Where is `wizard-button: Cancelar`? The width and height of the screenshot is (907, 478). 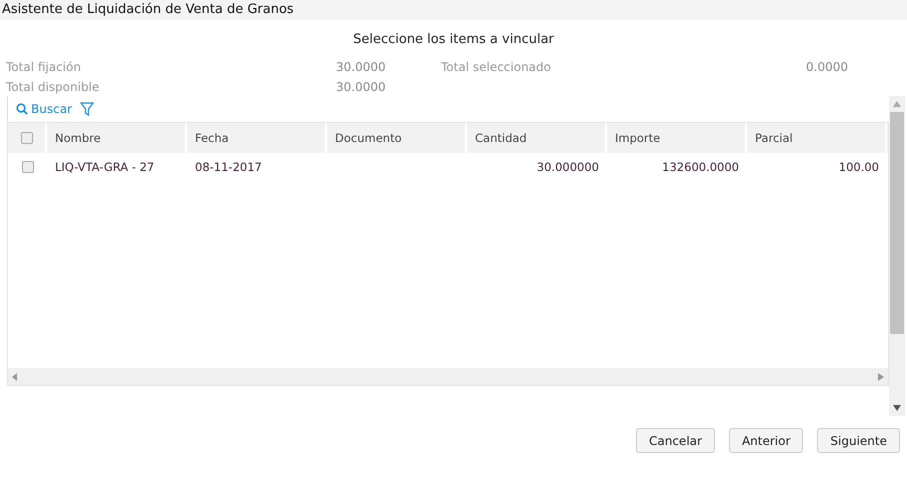
wizard-button: Cancelar is located at coordinates (675, 440).